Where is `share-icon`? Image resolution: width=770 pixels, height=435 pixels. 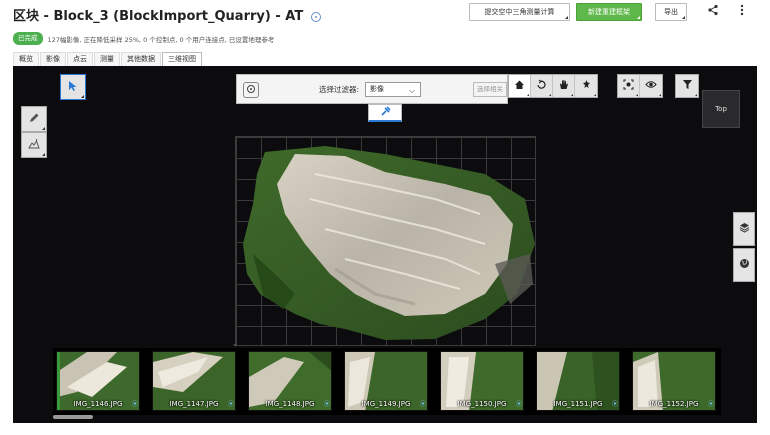 share-icon is located at coordinates (713, 11).